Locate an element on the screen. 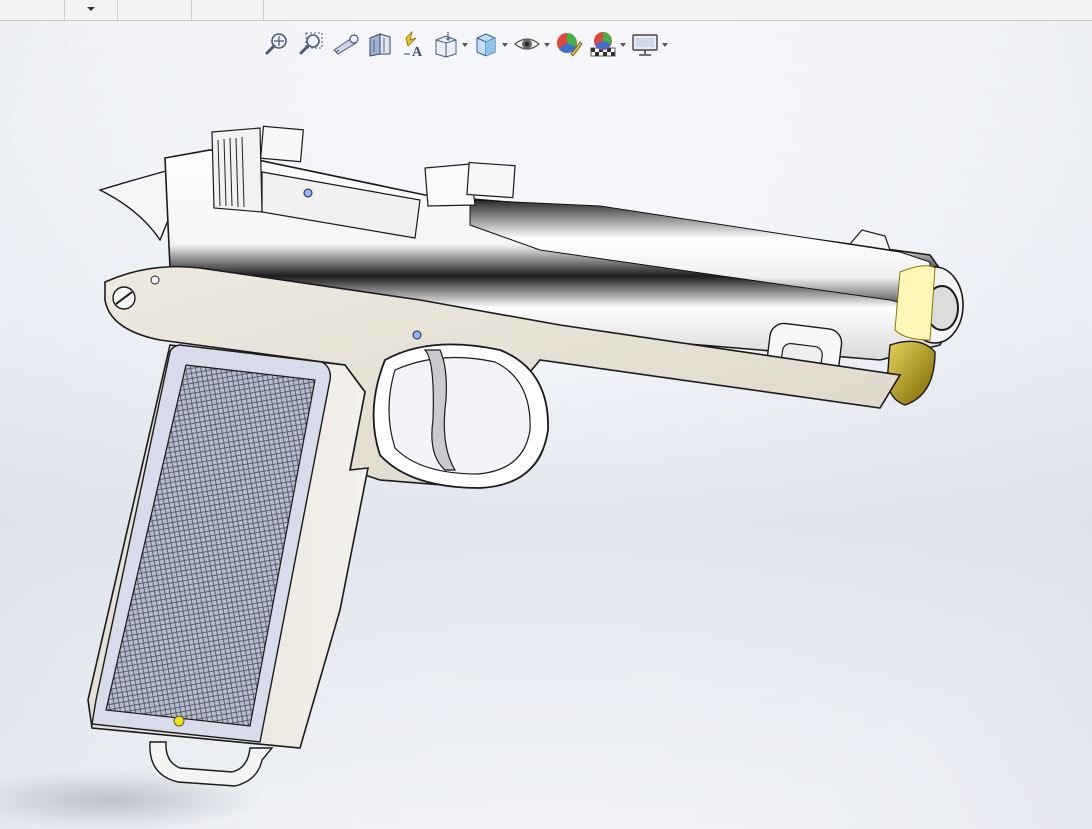  chevron-down-icon is located at coordinates (91, 9).